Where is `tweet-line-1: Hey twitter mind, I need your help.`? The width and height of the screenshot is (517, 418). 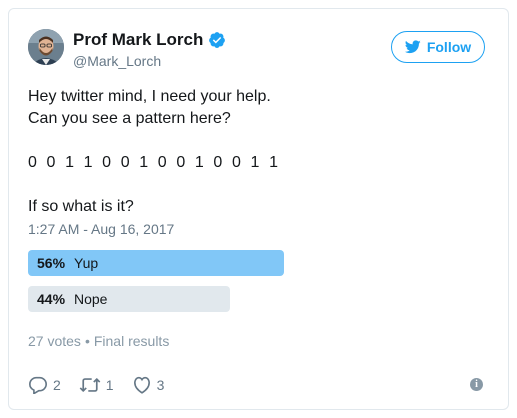 tweet-line-1: Hey twitter mind, I need your help. is located at coordinates (149, 96).